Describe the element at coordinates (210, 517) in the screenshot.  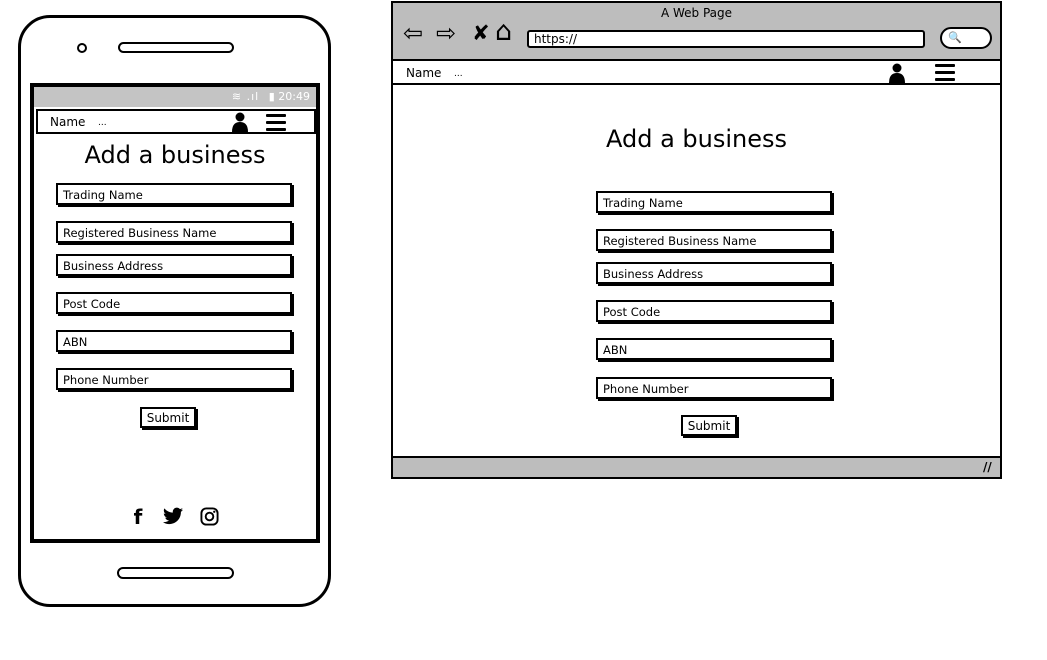
I see `instagram-icon` at that location.